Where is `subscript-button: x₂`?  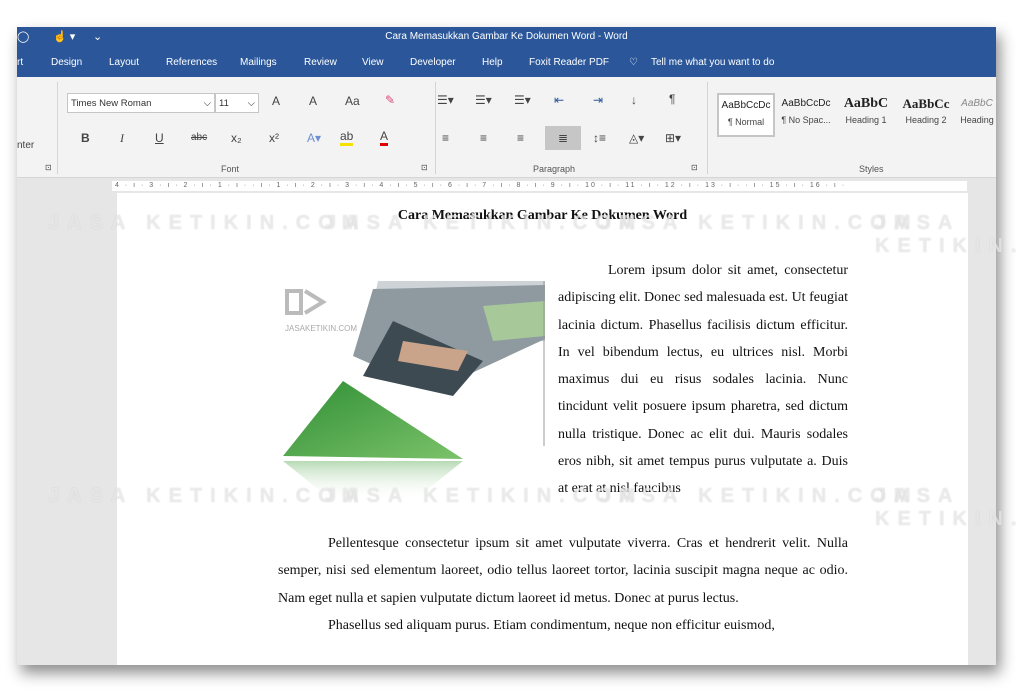 subscript-button: x₂ is located at coordinates (236, 138).